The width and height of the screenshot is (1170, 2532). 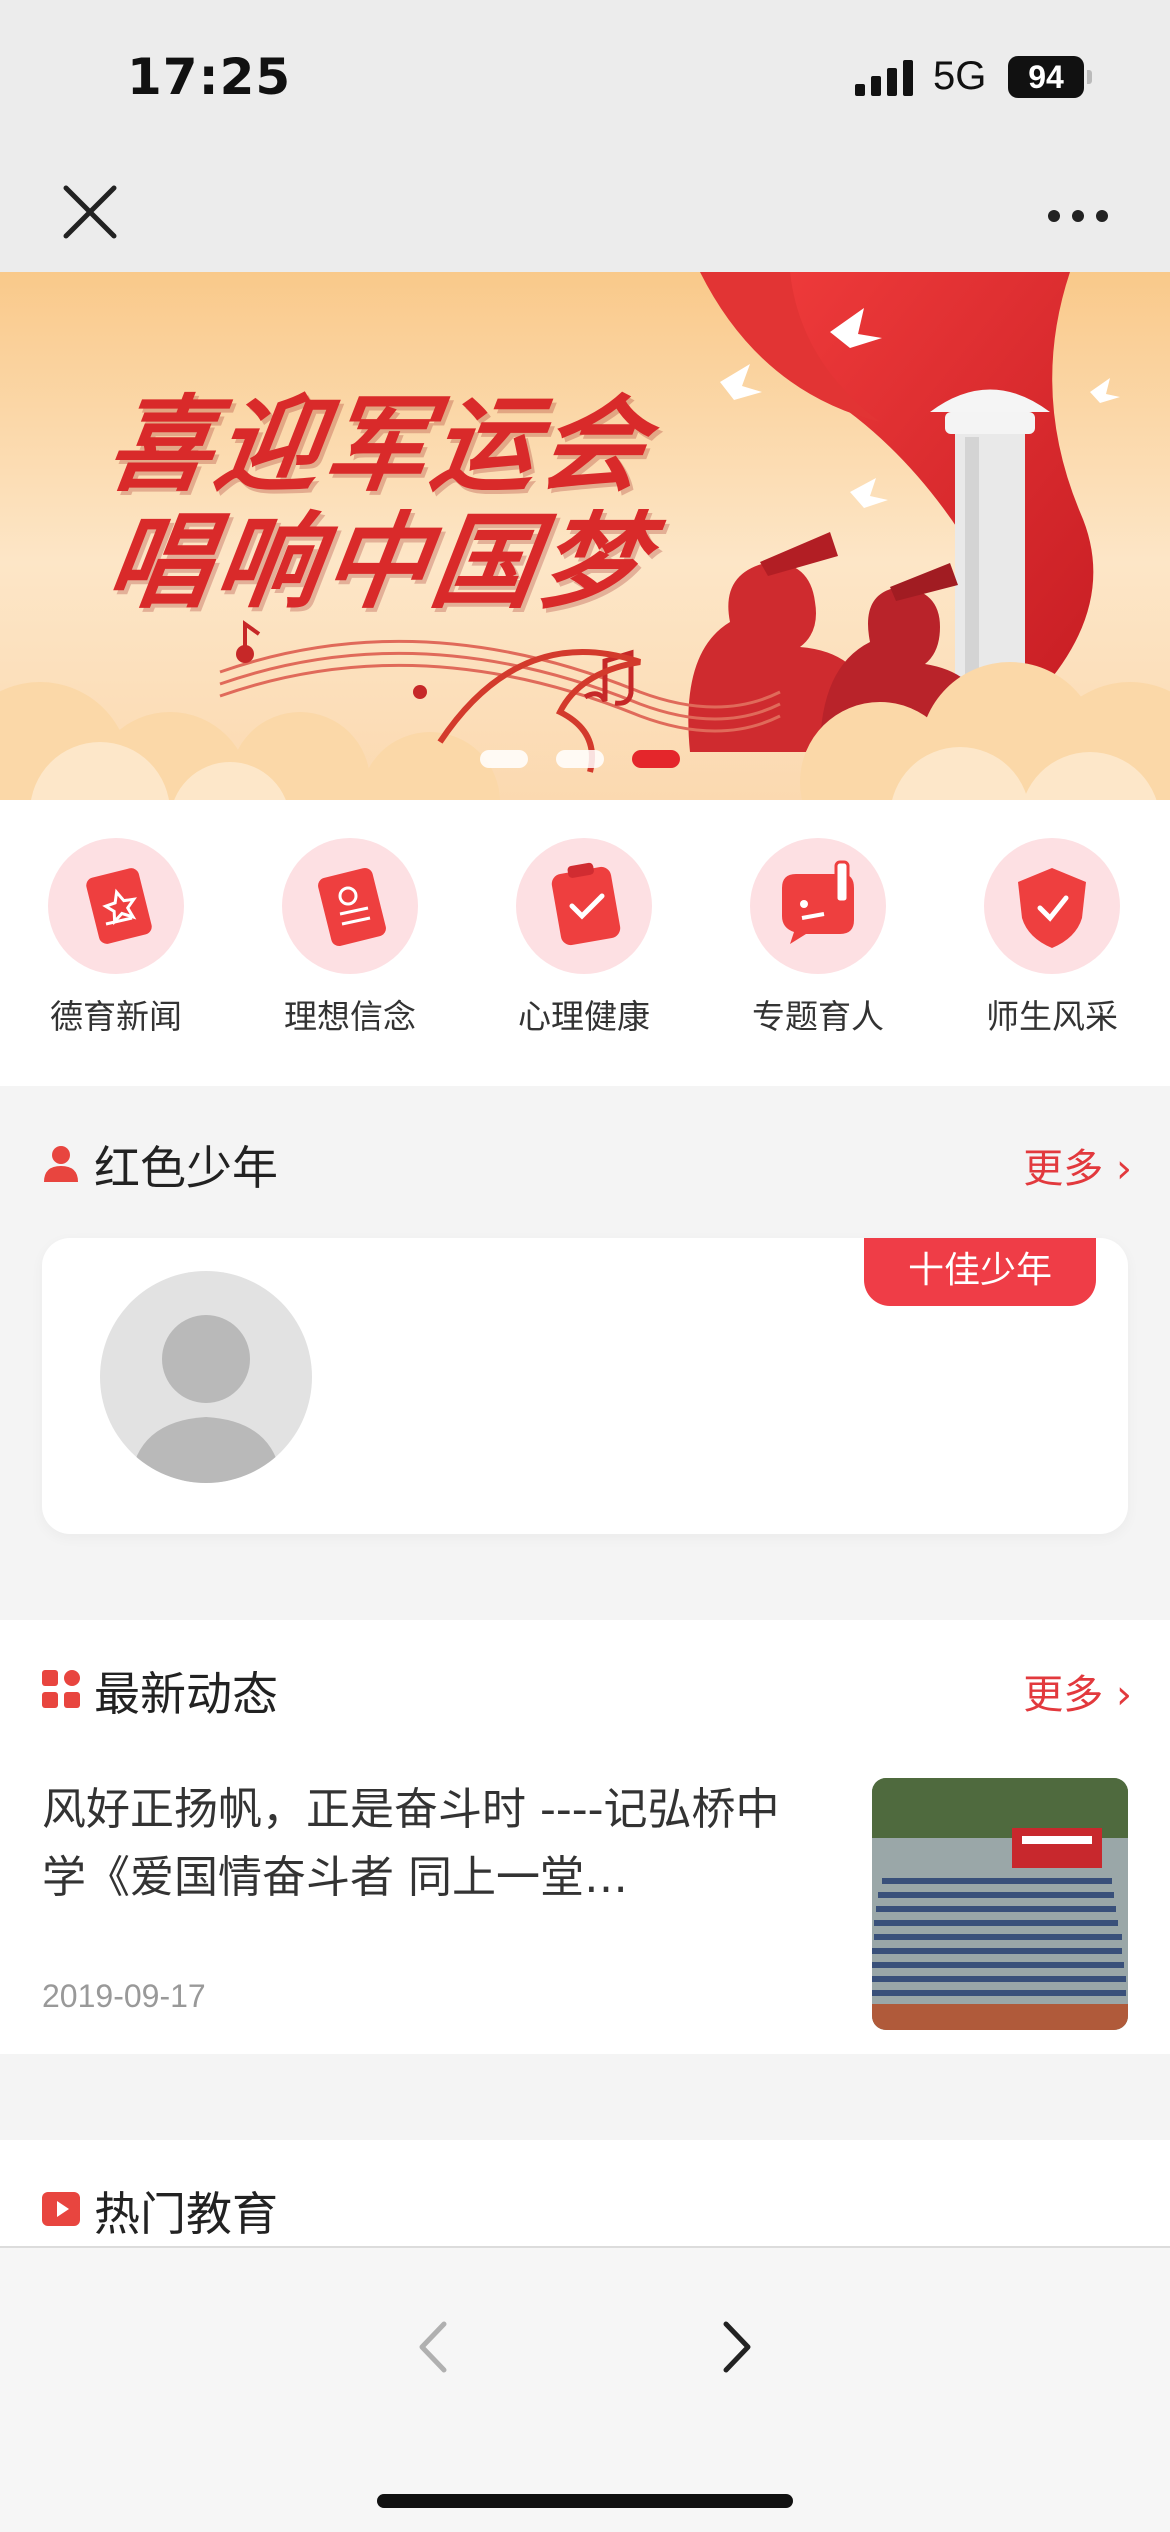 I want to click on menu-item-mental-health: 心理健康, so click(x=584, y=938).